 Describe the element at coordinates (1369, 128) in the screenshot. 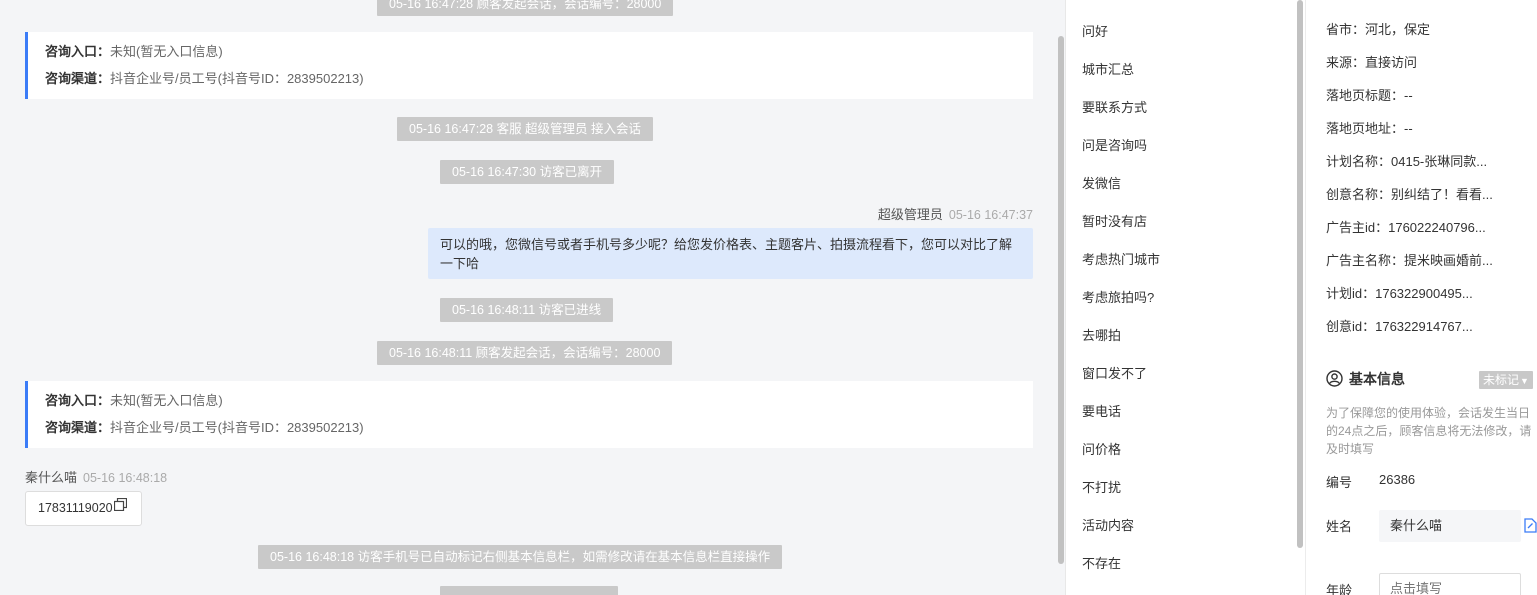

I see `info-landing-url: 落地页地址：--` at that location.